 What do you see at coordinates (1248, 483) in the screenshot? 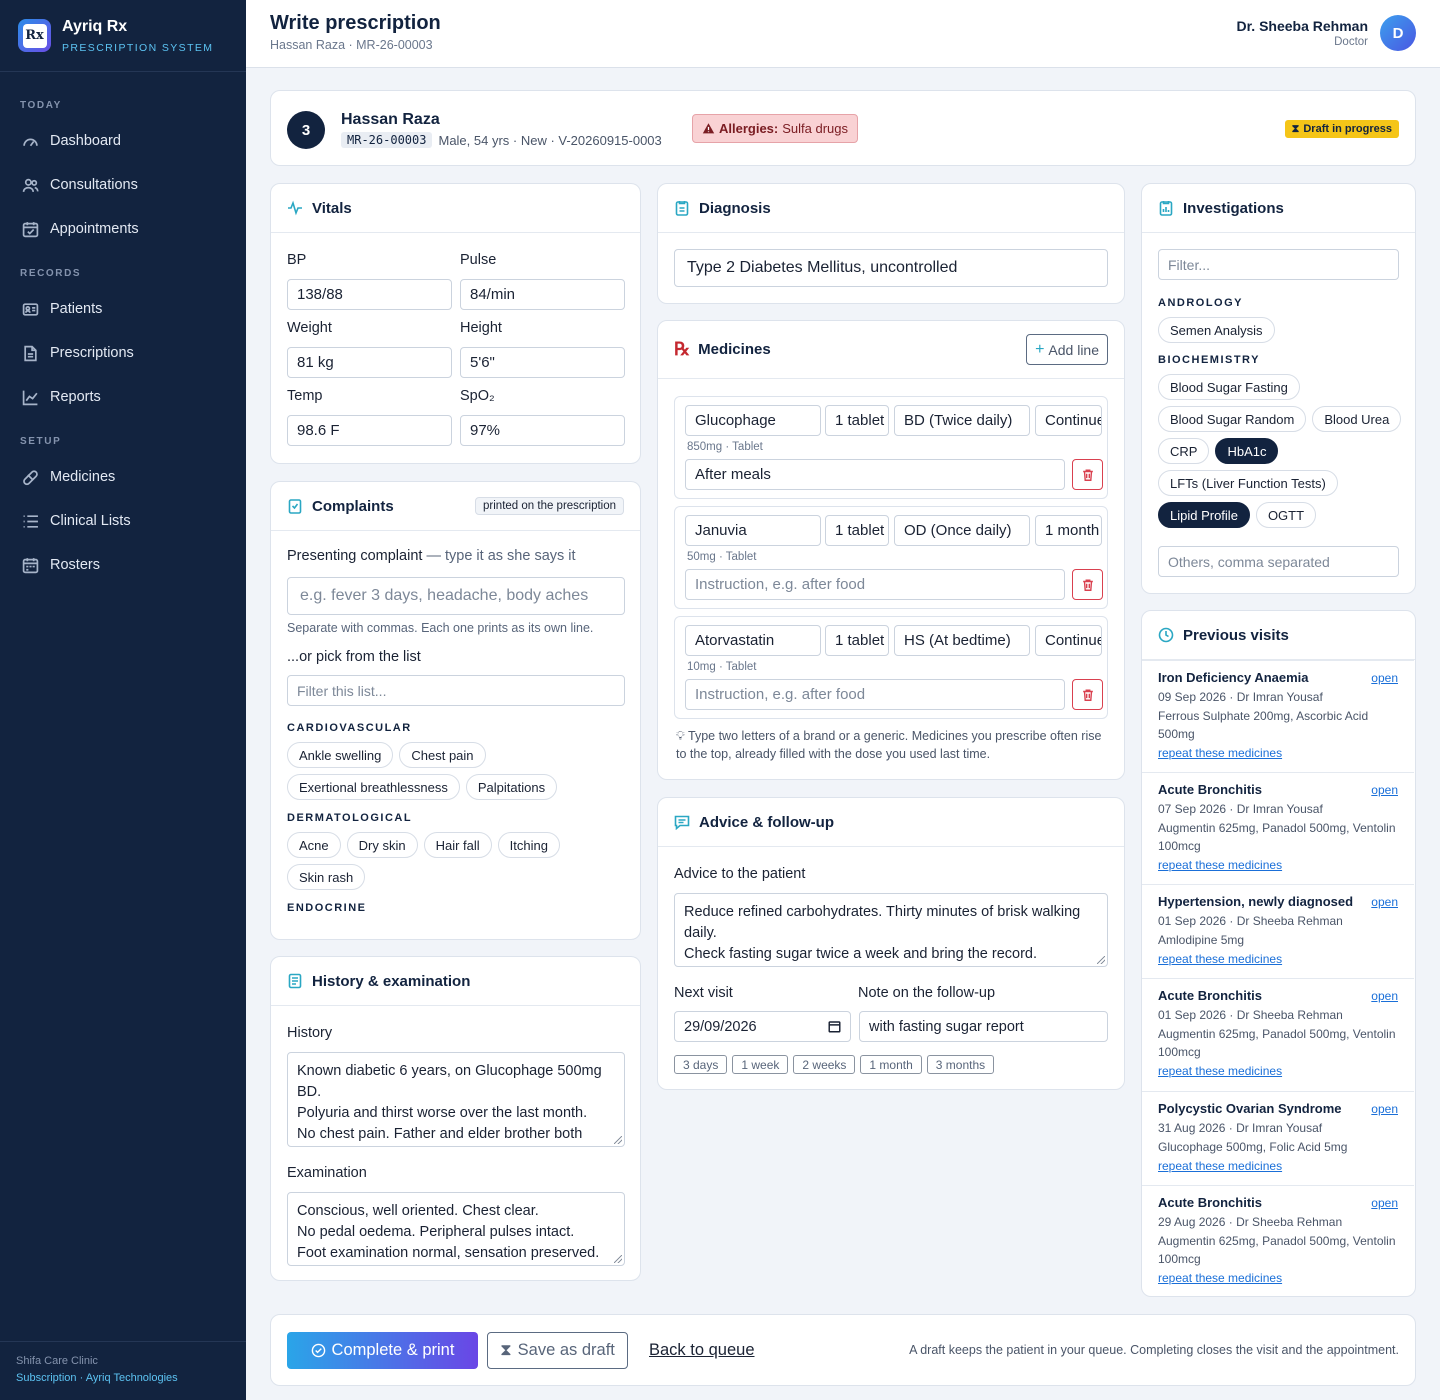
I see `investigation-chip: LFTs (Liver Function Tests)` at bounding box center [1248, 483].